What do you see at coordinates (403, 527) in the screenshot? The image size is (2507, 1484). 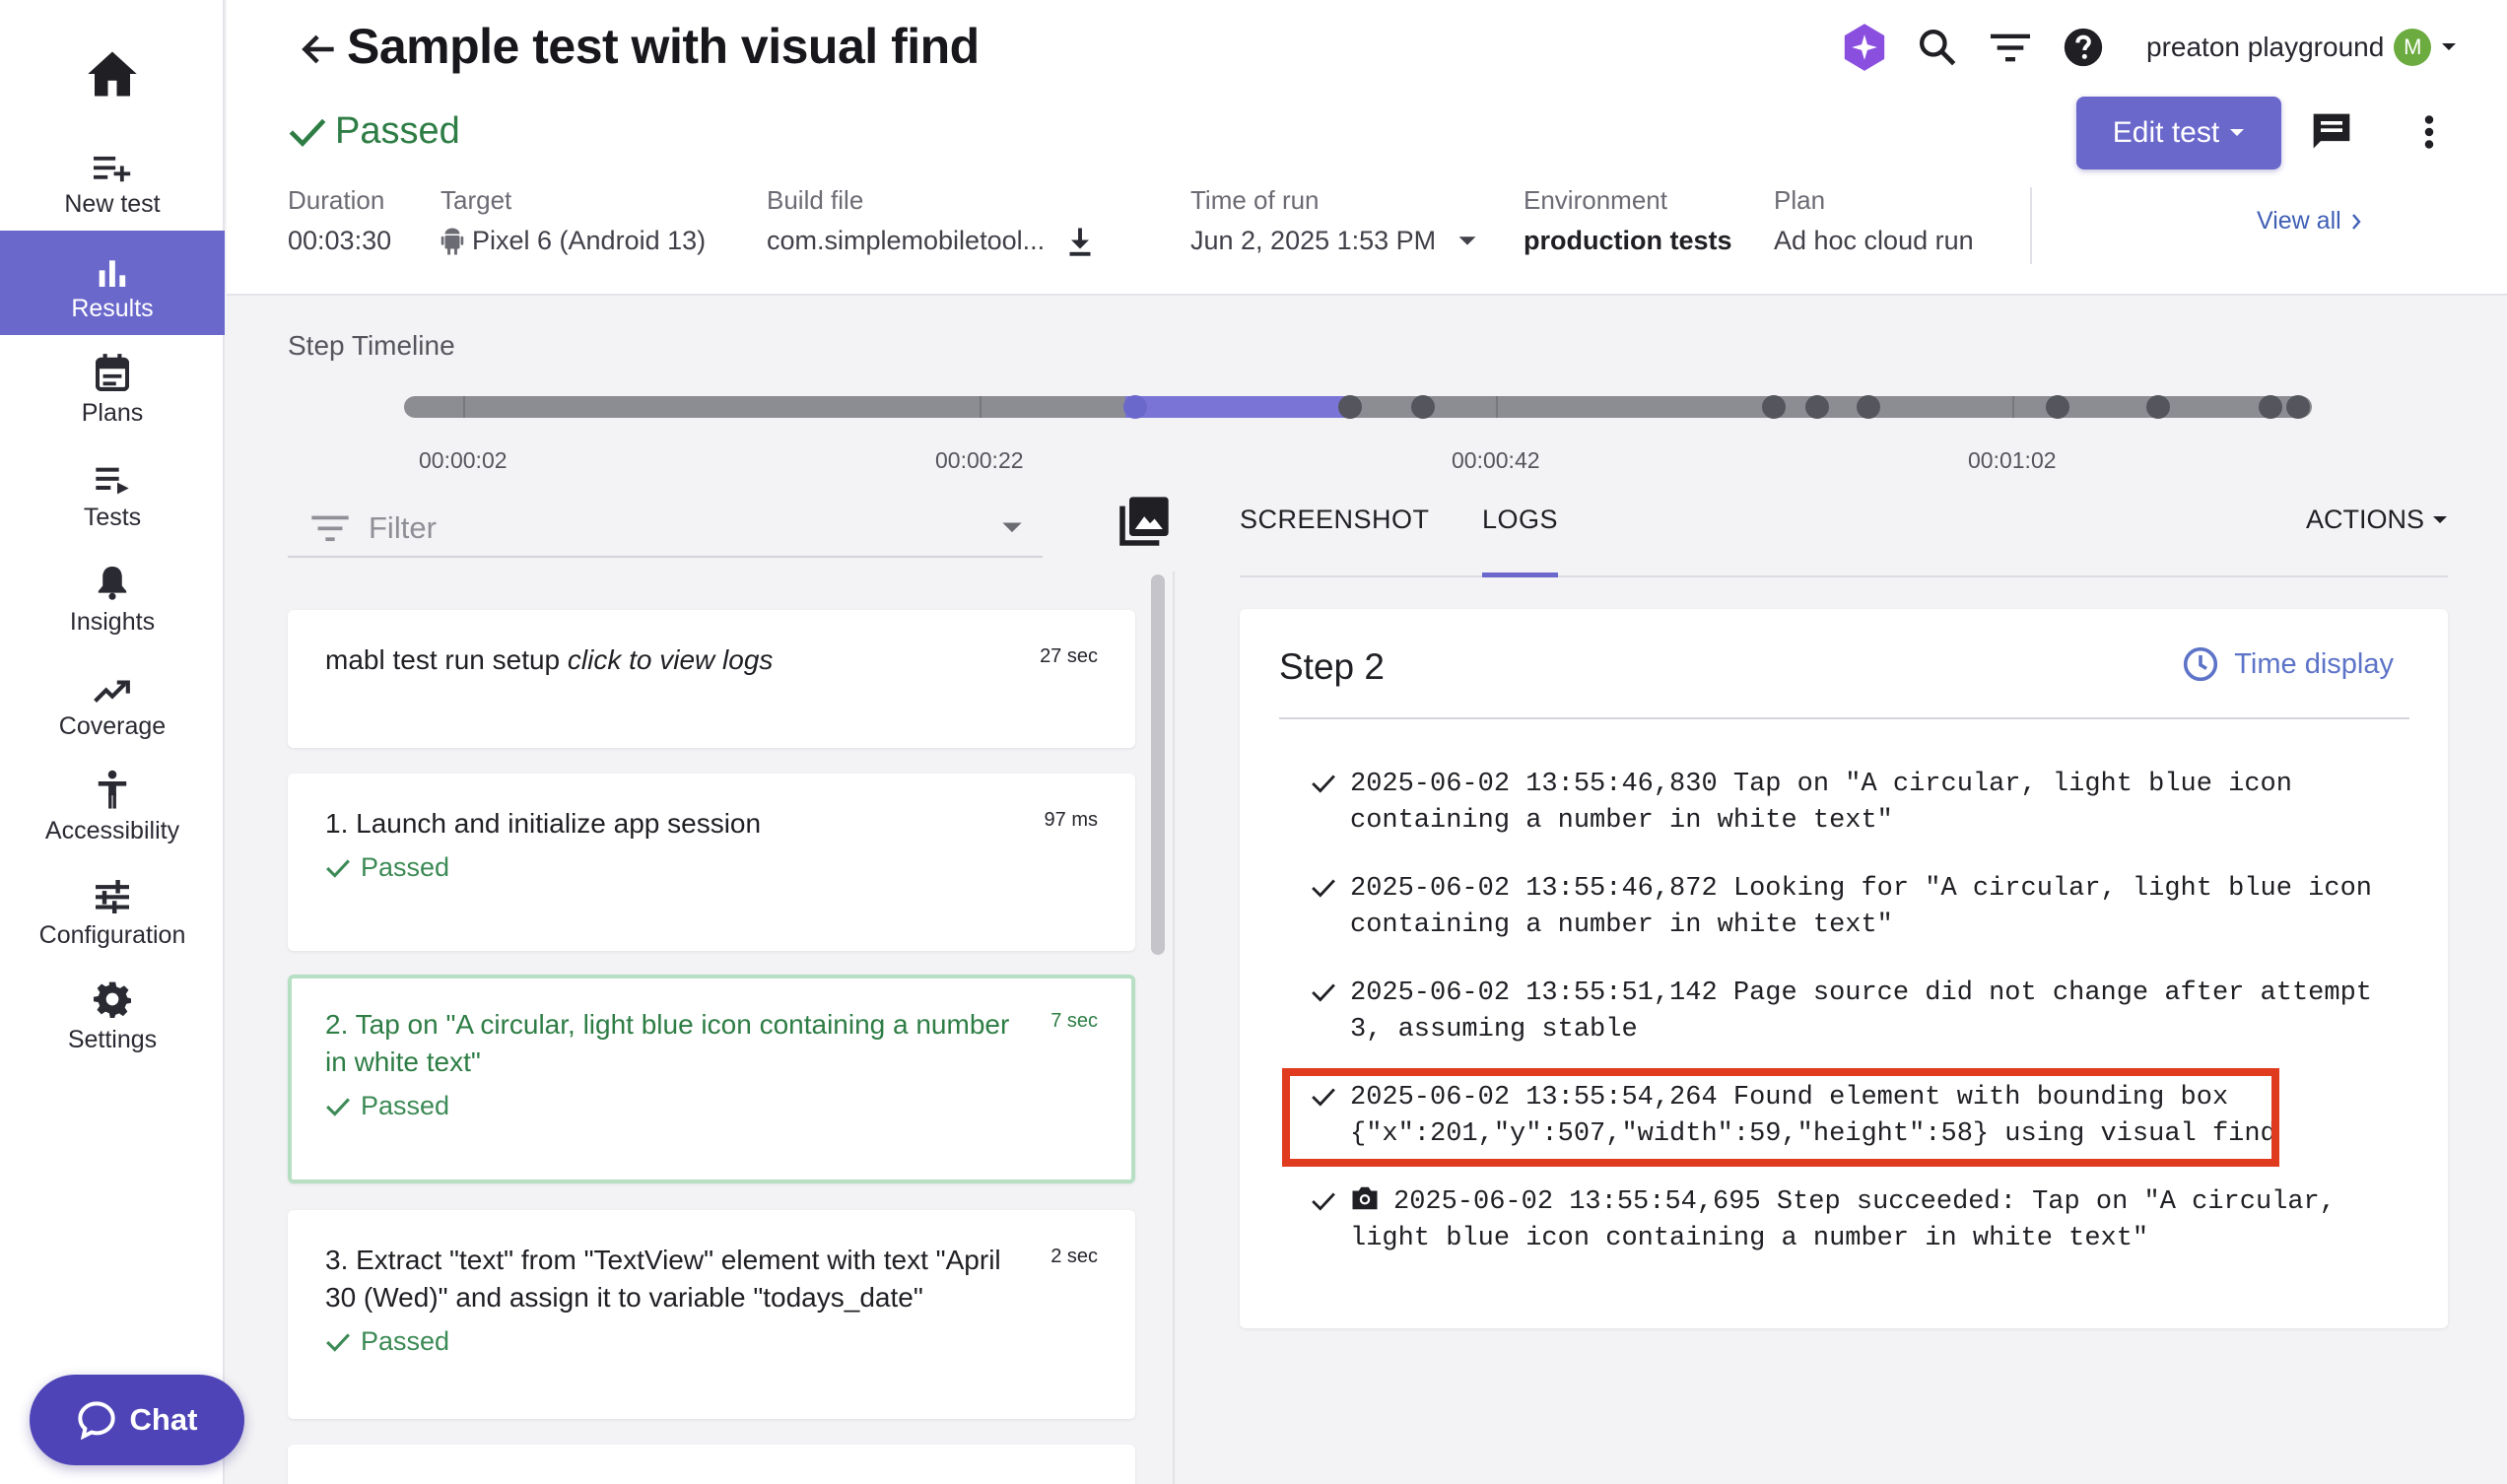 I see `filter-placeholder: Filter` at bounding box center [403, 527].